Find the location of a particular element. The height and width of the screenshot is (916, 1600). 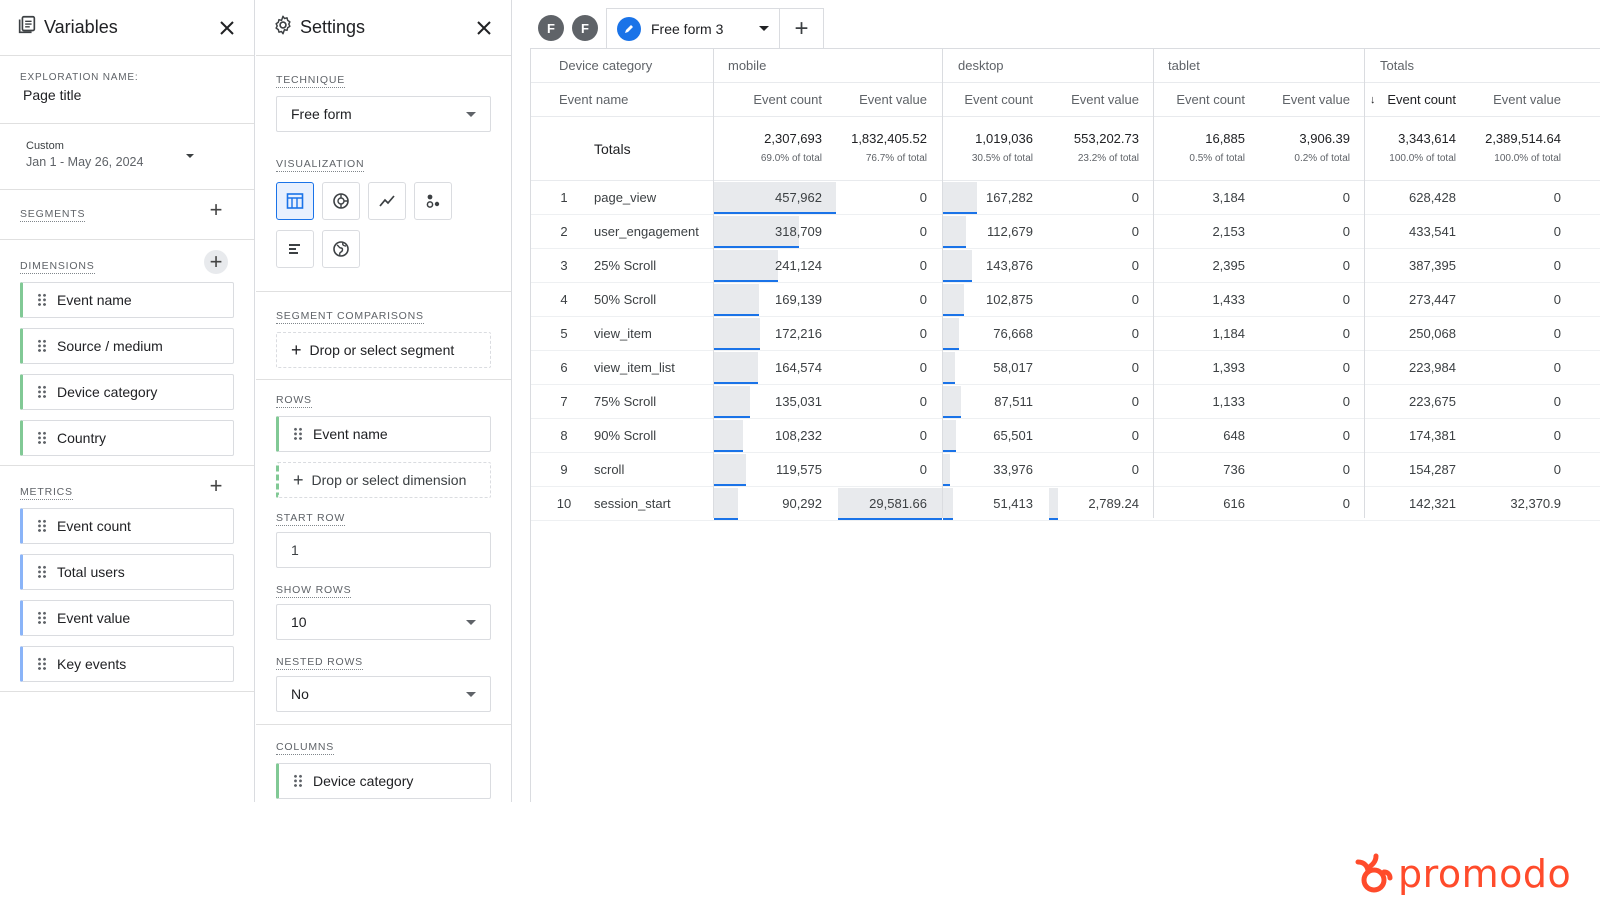

segment-drop-target: + Drop or select segment is located at coordinates (383, 350).